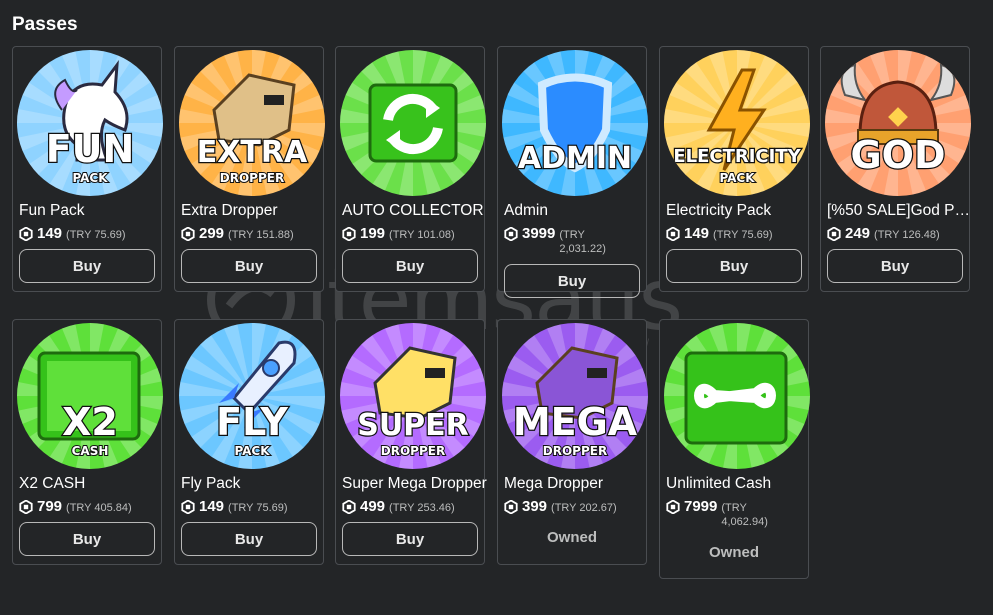 The image size is (993, 615). What do you see at coordinates (579, 506) in the screenshot?
I see `pass-price: 399 (TRY 202.67)` at bounding box center [579, 506].